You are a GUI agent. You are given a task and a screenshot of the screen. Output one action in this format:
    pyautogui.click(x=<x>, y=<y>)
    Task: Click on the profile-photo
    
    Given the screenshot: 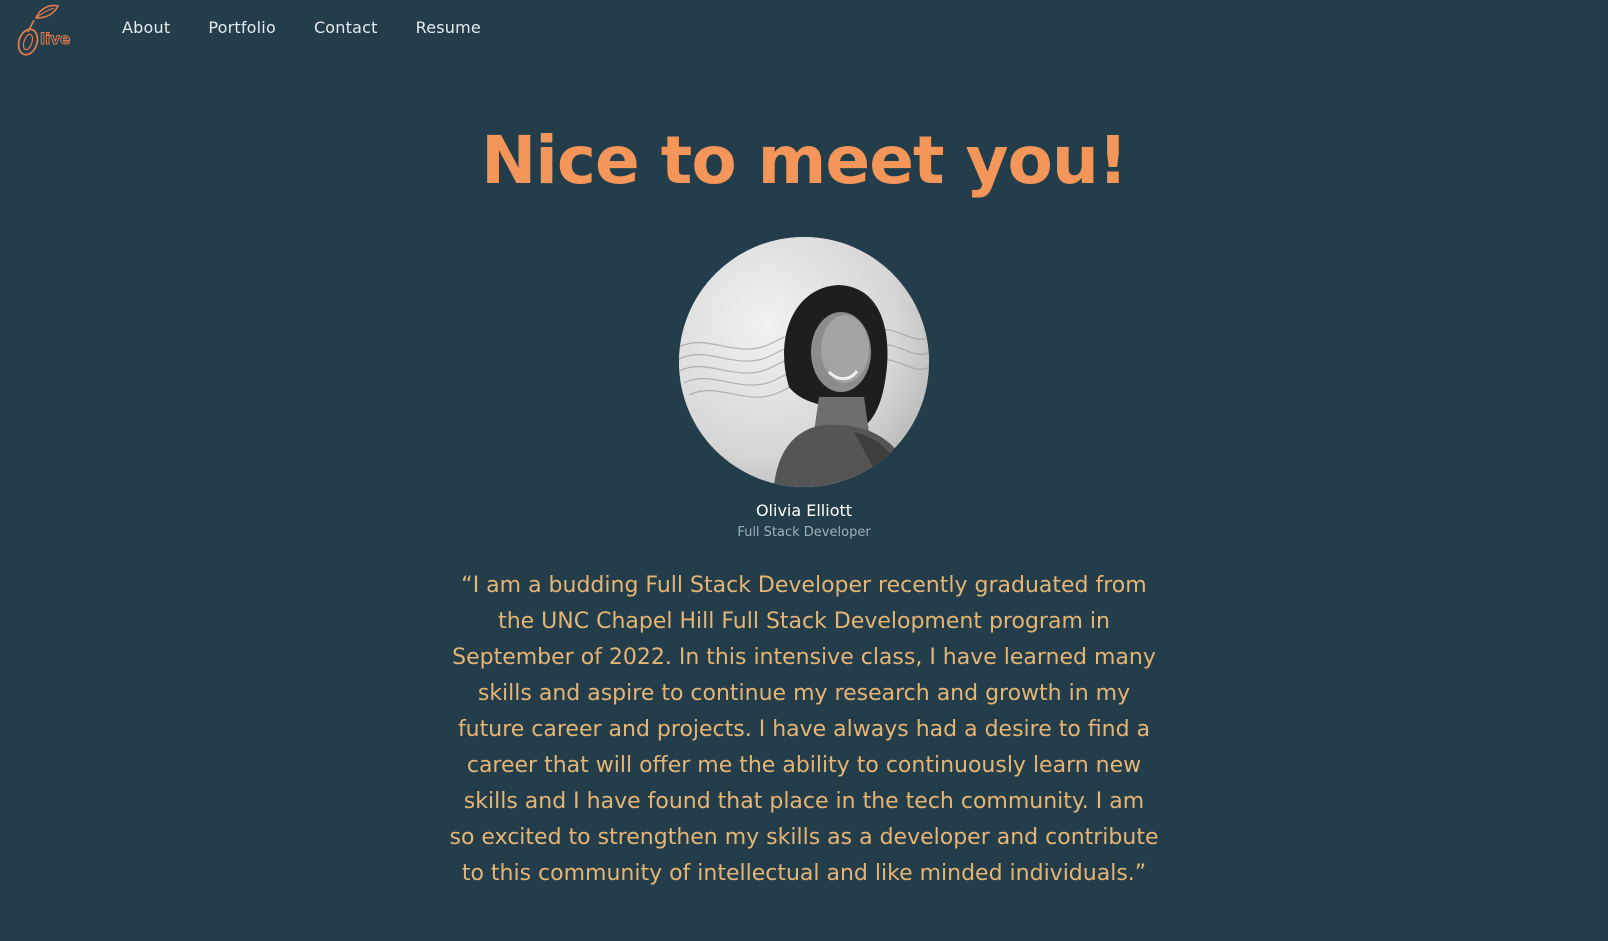 What is the action you would take?
    pyautogui.click(x=804, y=362)
    